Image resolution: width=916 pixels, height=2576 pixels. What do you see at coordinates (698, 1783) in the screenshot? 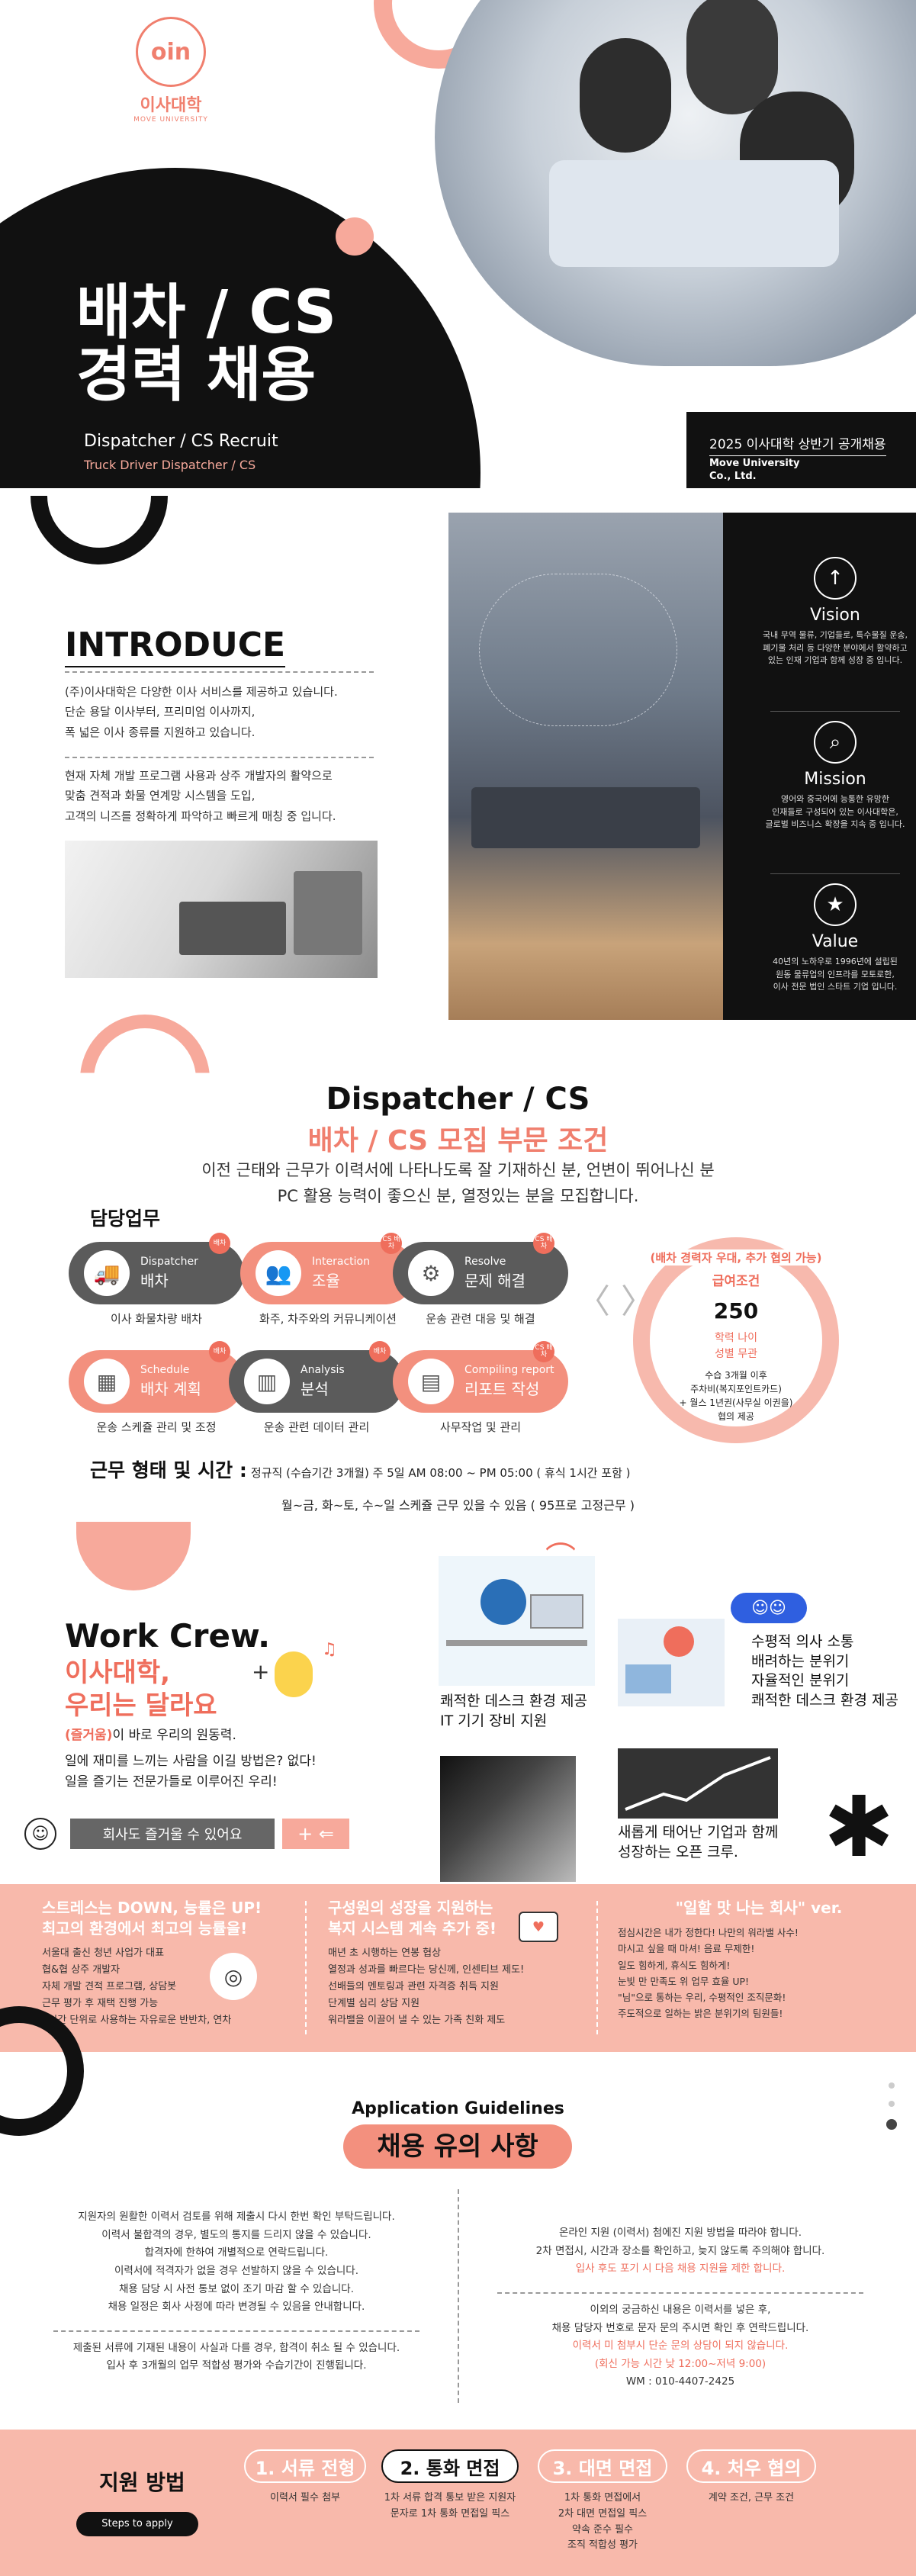
I see `growth-chart-icon` at bounding box center [698, 1783].